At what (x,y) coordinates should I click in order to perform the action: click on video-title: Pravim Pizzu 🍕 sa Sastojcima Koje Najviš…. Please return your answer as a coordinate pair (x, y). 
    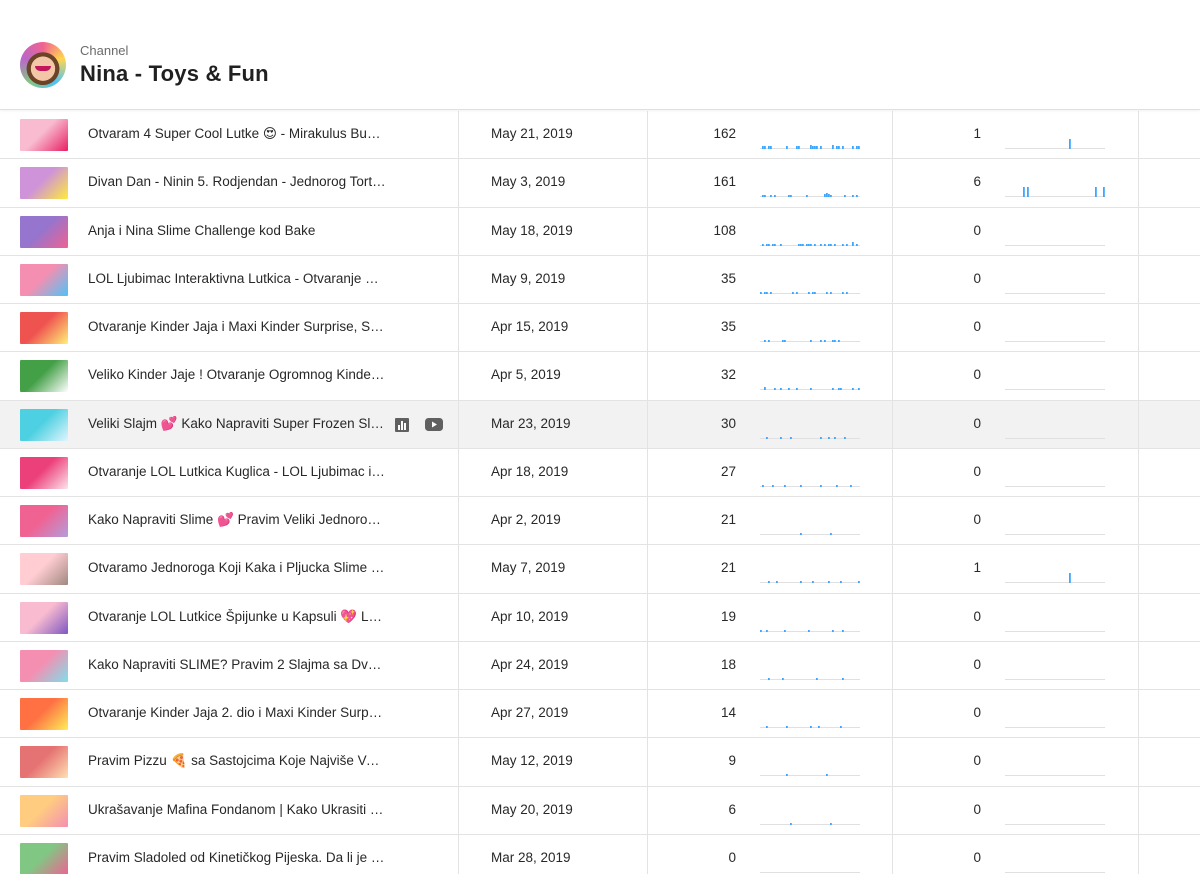
    Looking at the image, I should click on (237, 761).